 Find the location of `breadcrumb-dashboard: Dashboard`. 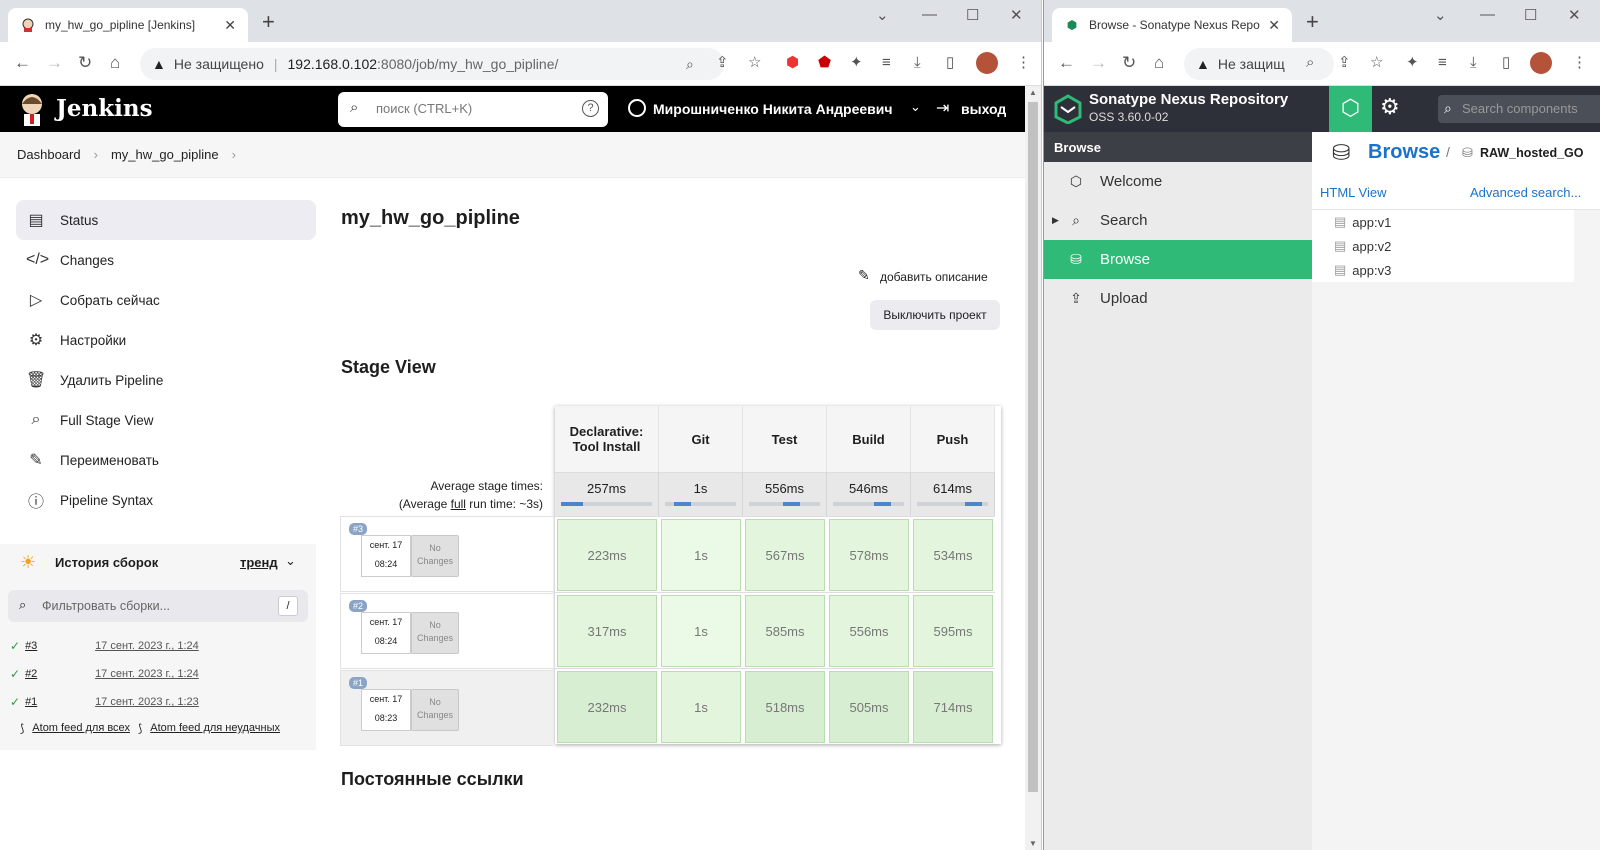

breadcrumb-dashboard: Dashboard is located at coordinates (49, 154).